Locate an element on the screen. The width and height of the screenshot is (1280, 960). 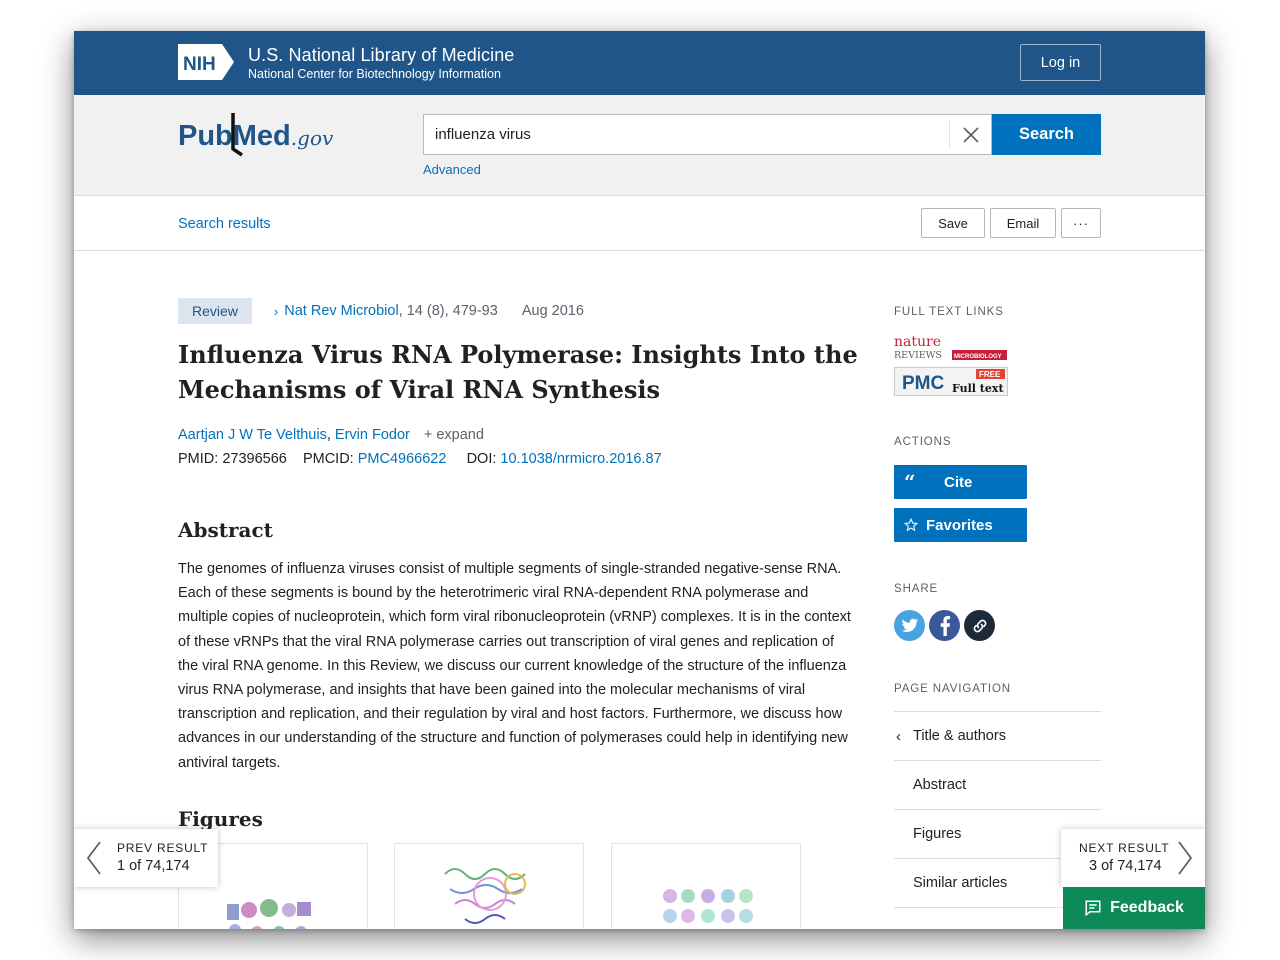
clear-search-button is located at coordinates (970, 134).